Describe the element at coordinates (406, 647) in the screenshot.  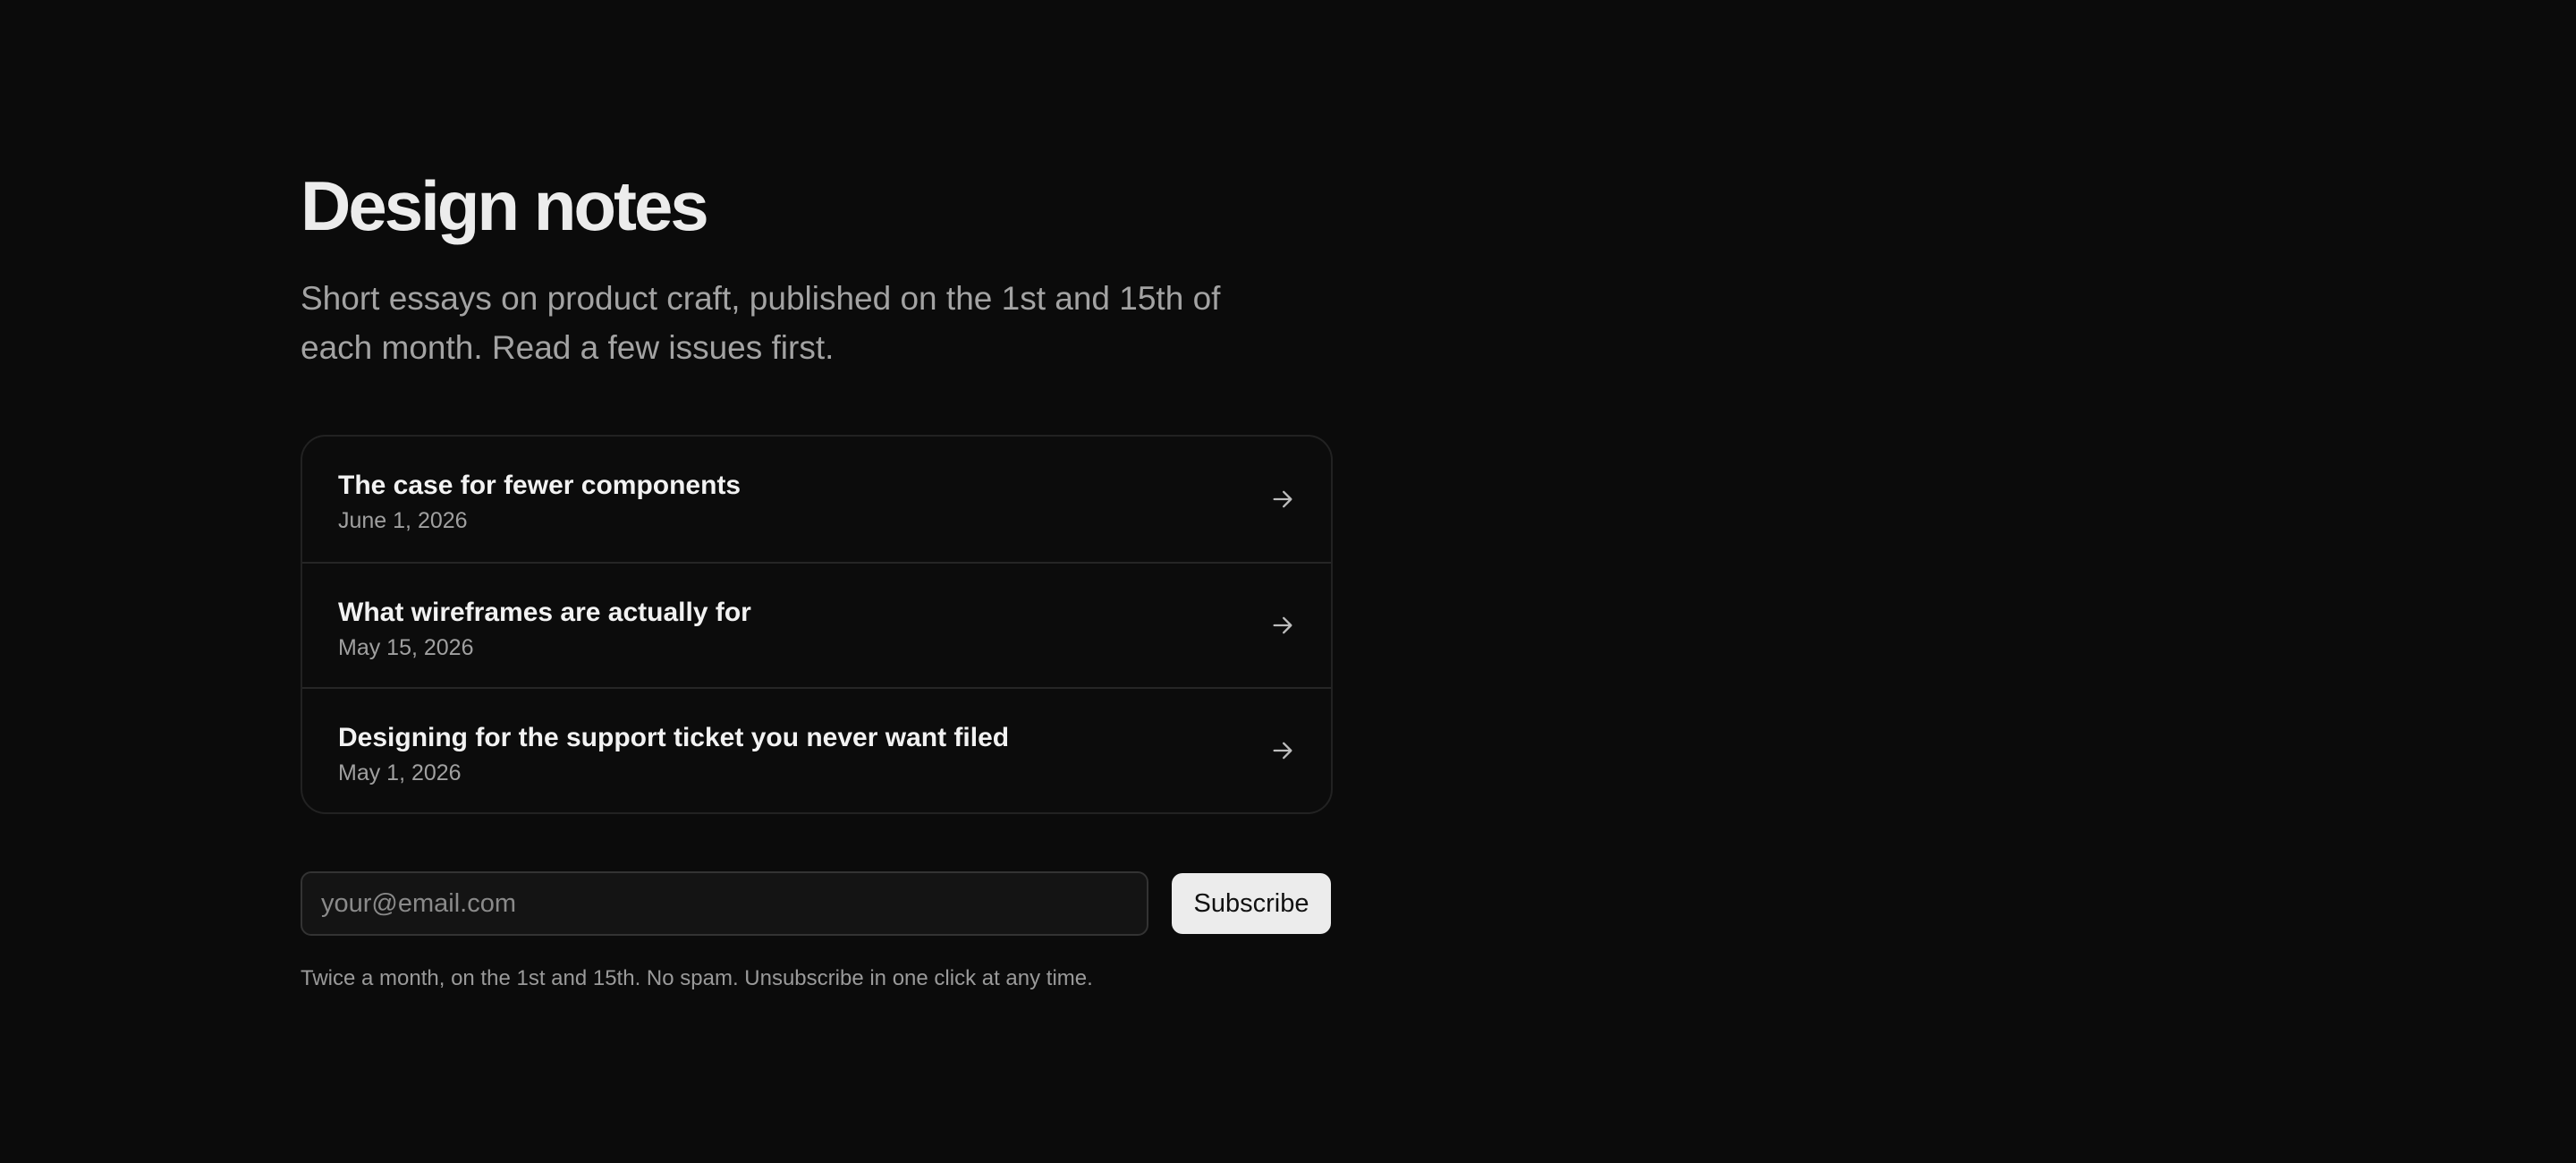
I see `issue-date: May 15, 2026` at that location.